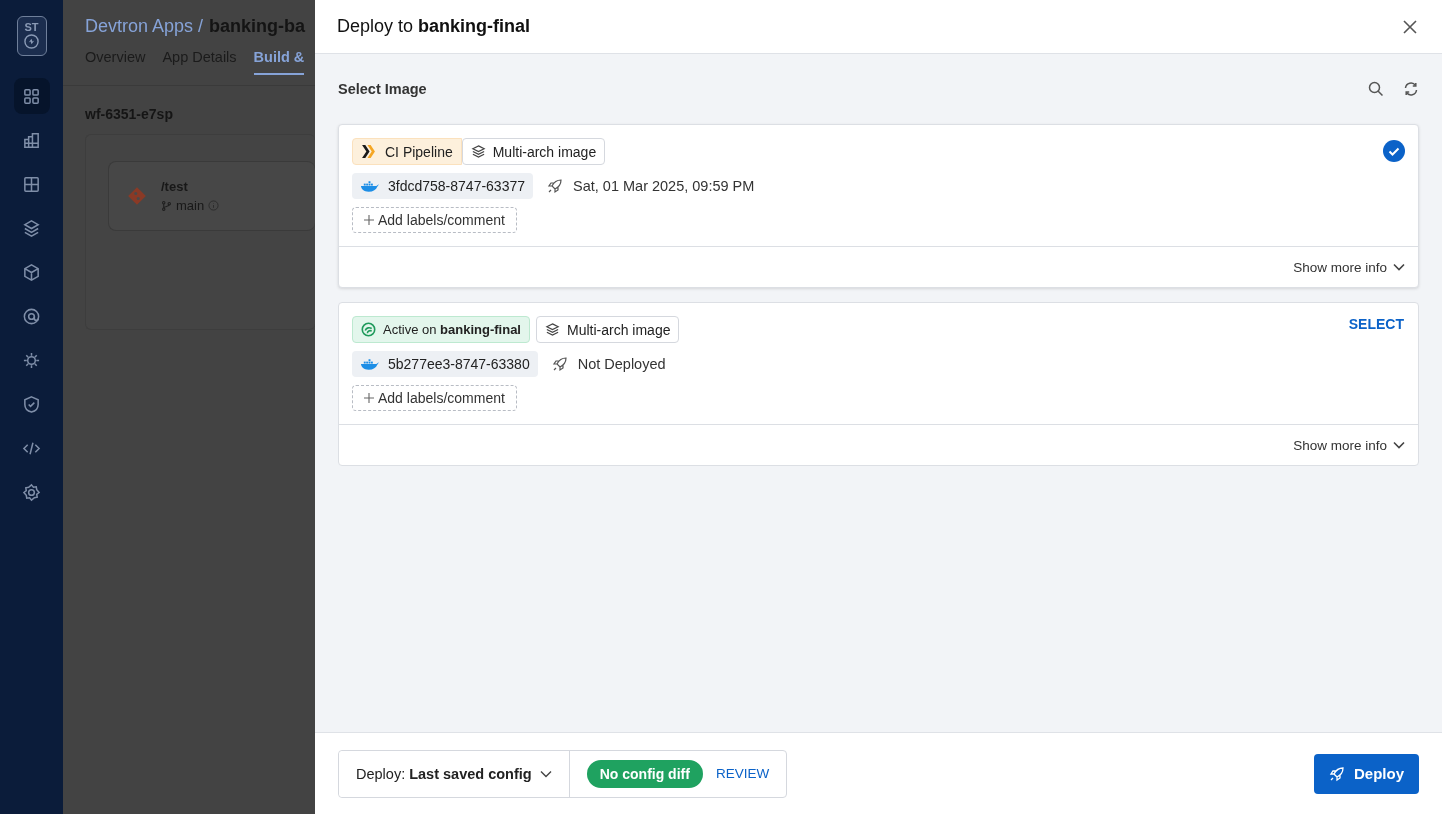  What do you see at coordinates (664, 186) in the screenshot?
I see `deploy-time: Sat, 01 Mar 2025, 09:59 PM` at bounding box center [664, 186].